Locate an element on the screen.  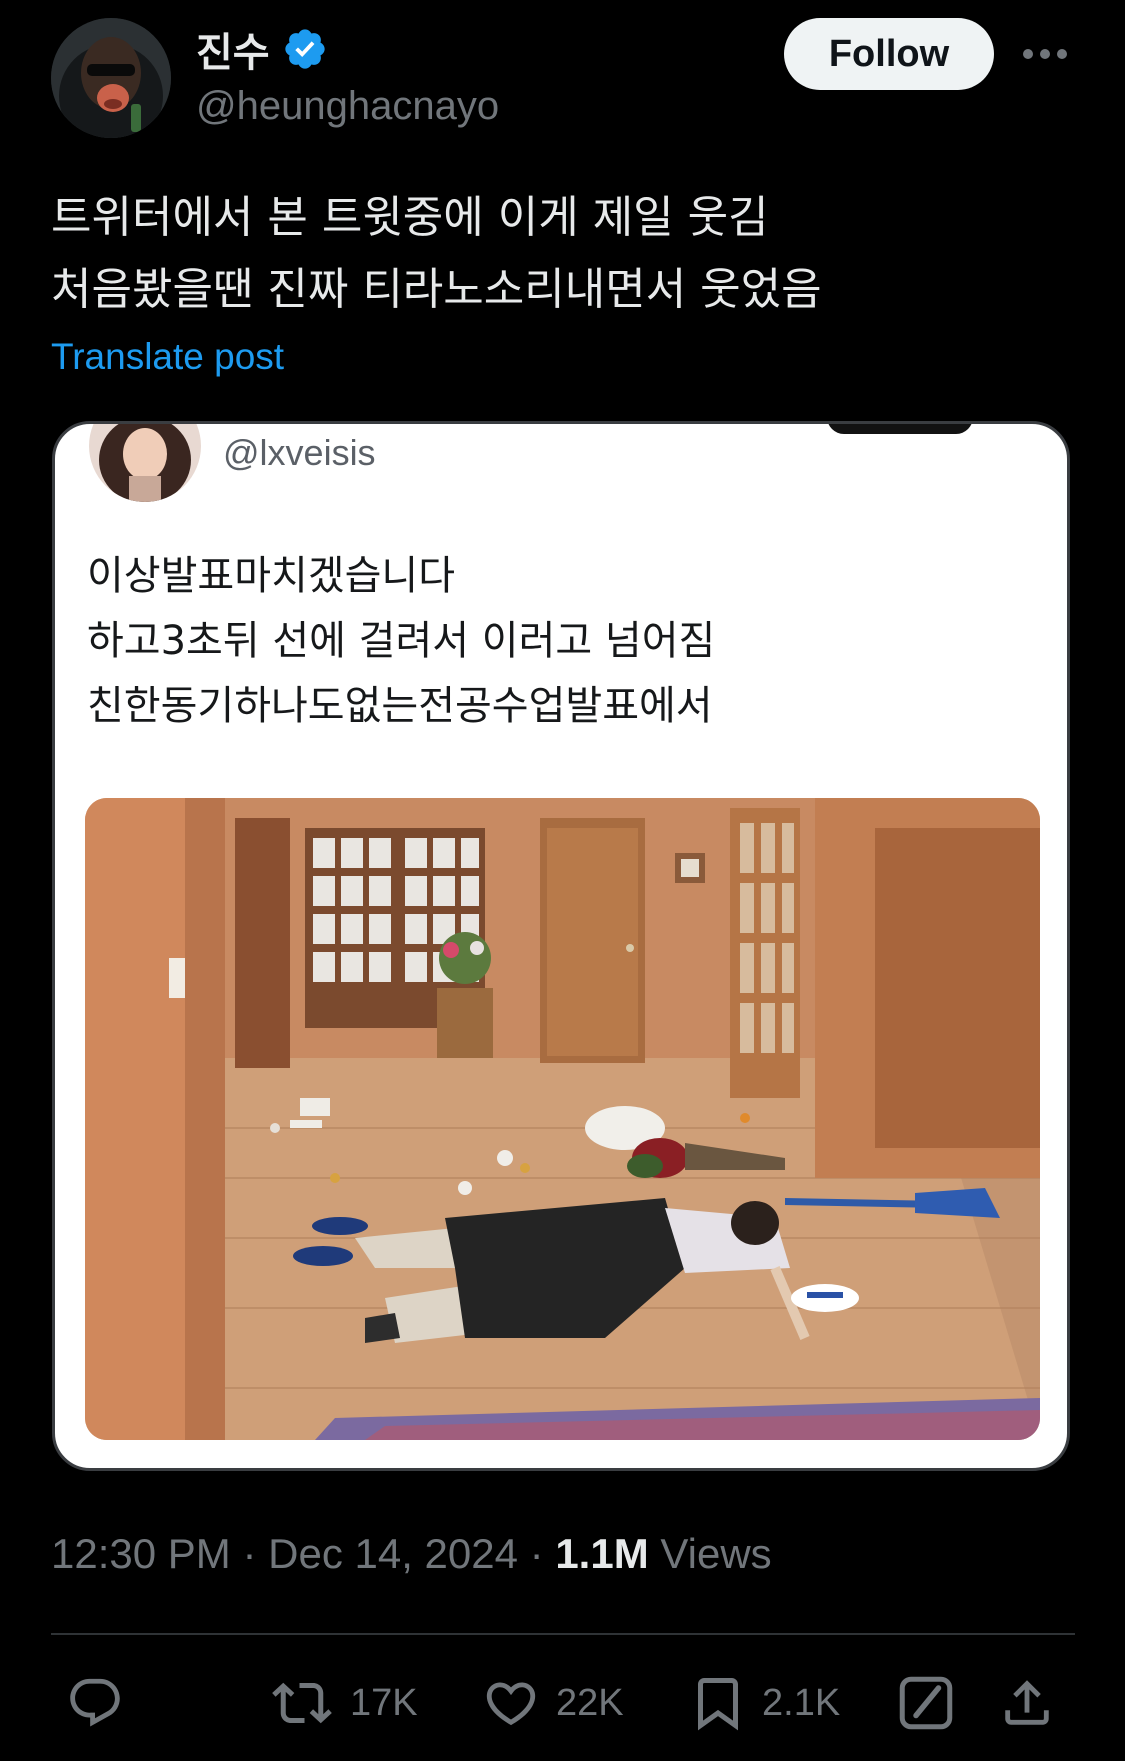
action-bar: 17K 22K 2.1K is located at coordinates (562, 1703).